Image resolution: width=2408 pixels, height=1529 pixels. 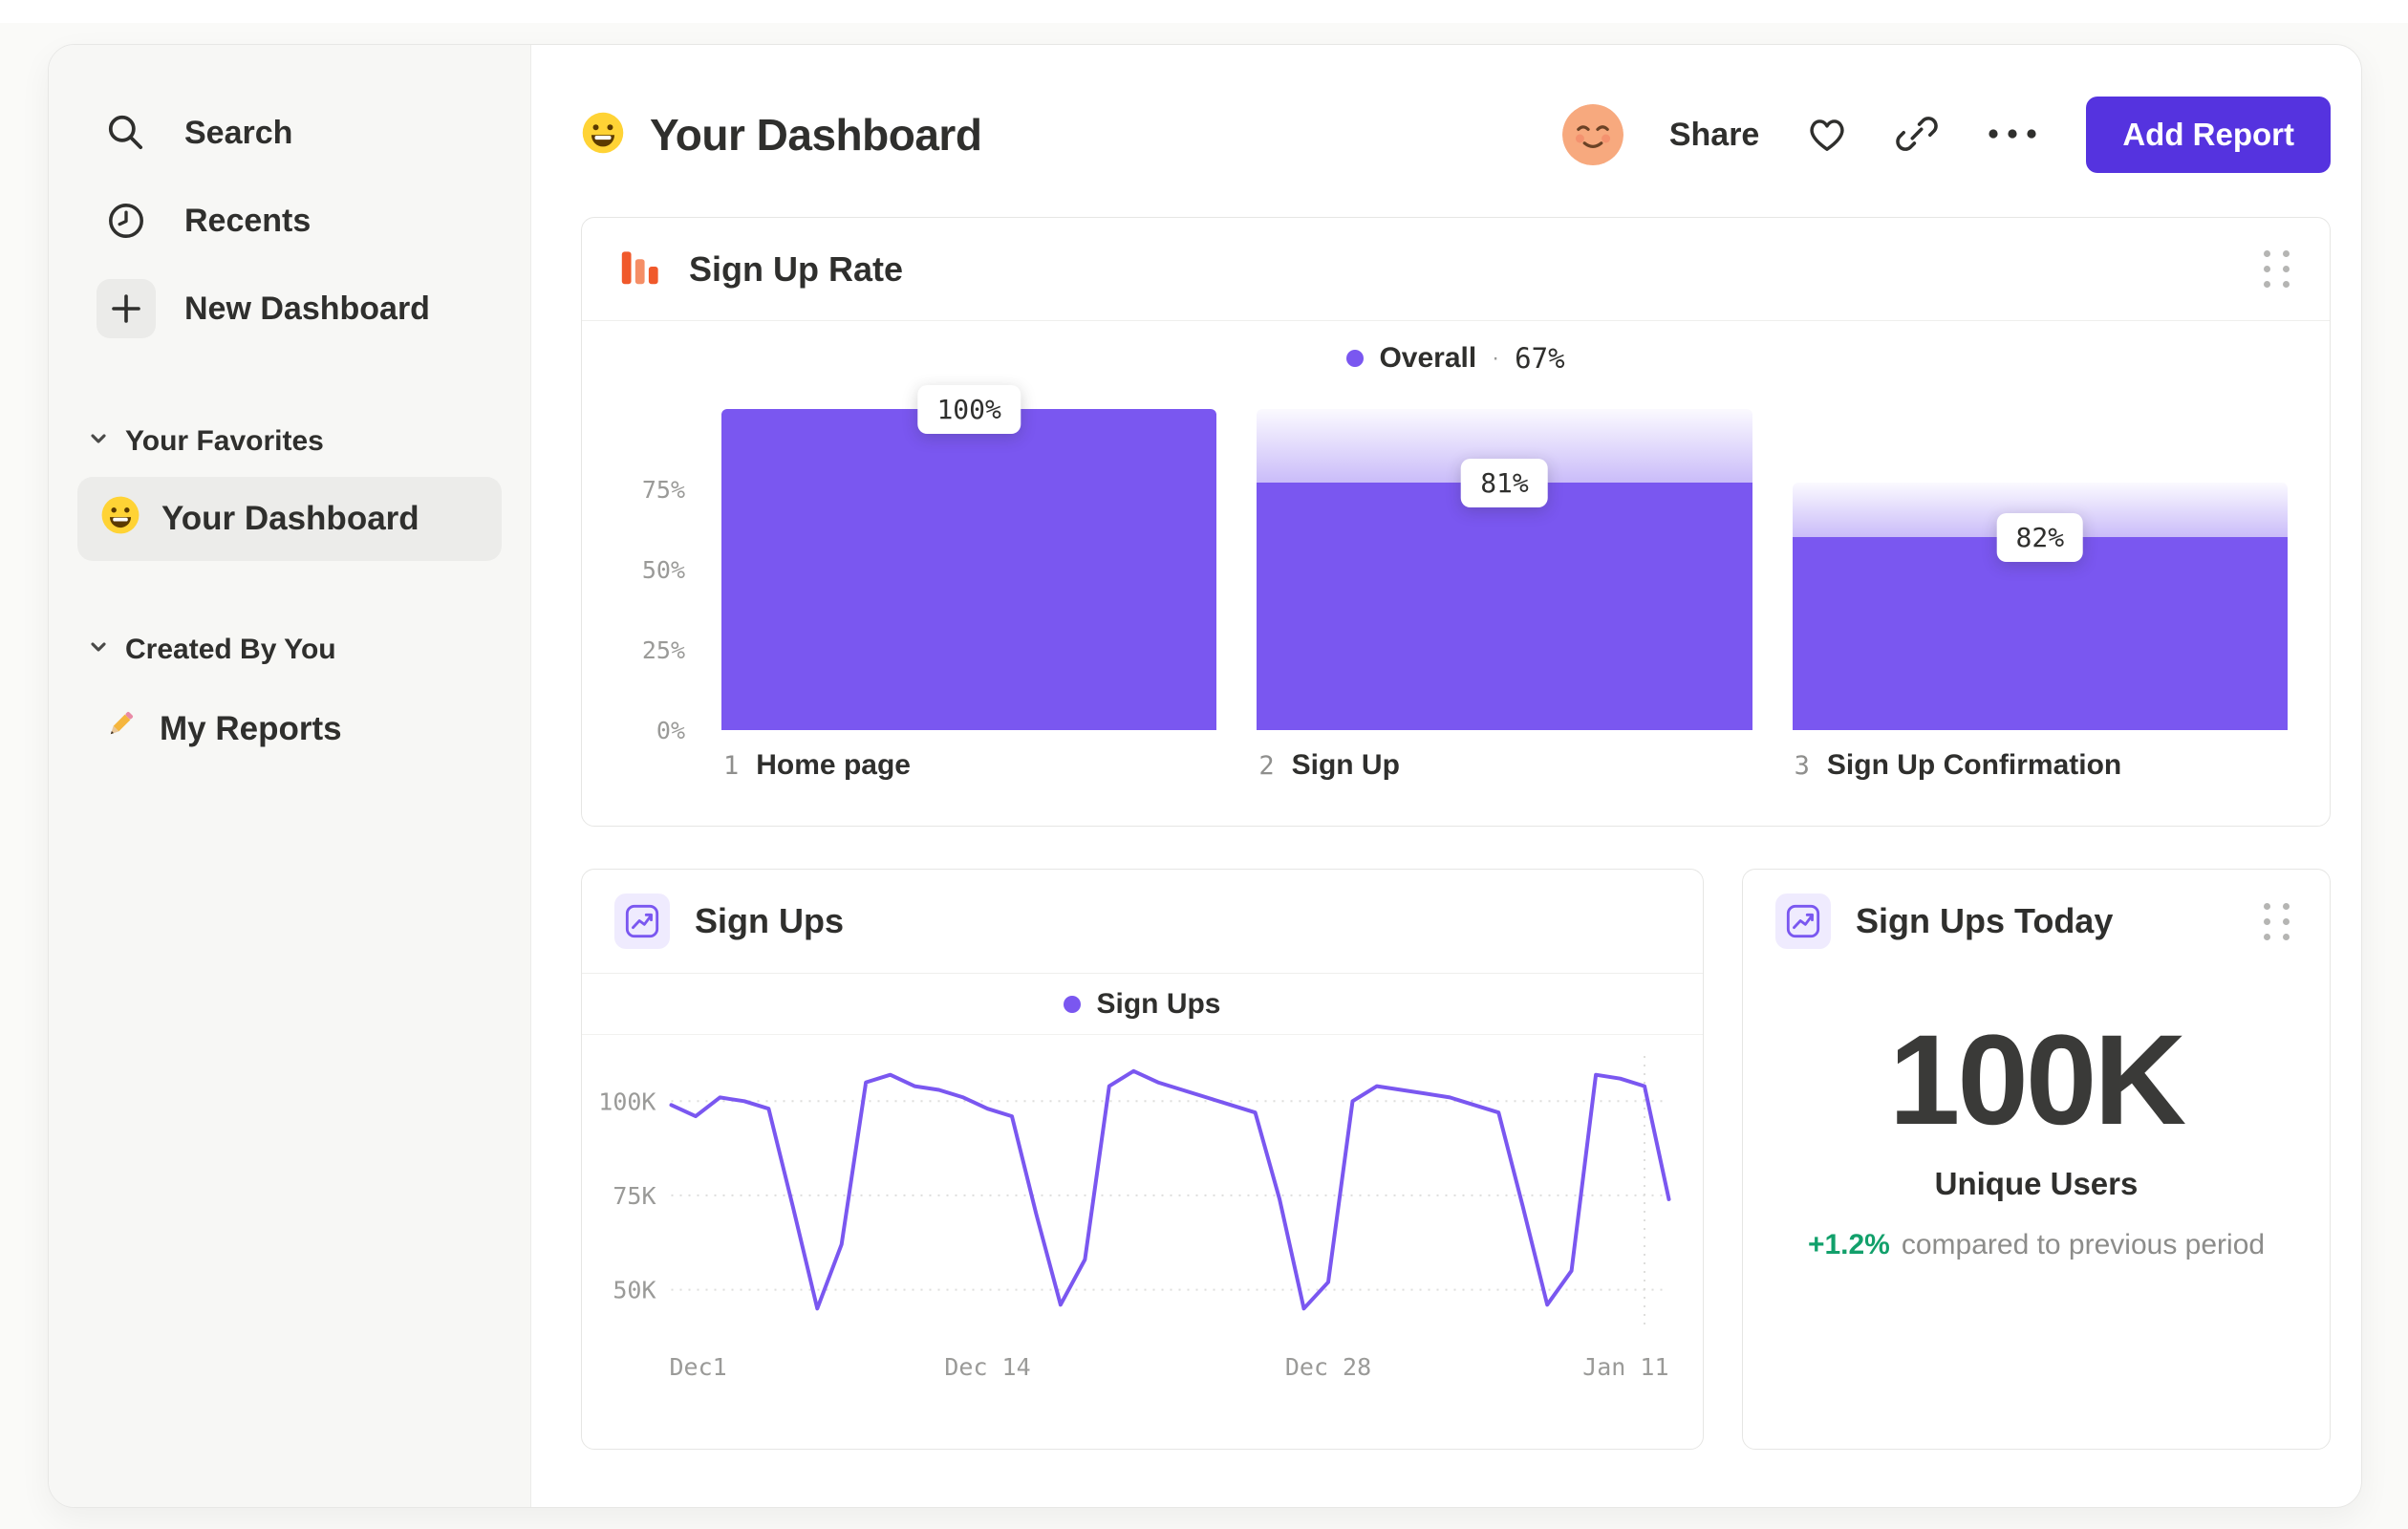 What do you see at coordinates (307, 308) in the screenshot?
I see `sidebar-item-label: New Dashboard` at bounding box center [307, 308].